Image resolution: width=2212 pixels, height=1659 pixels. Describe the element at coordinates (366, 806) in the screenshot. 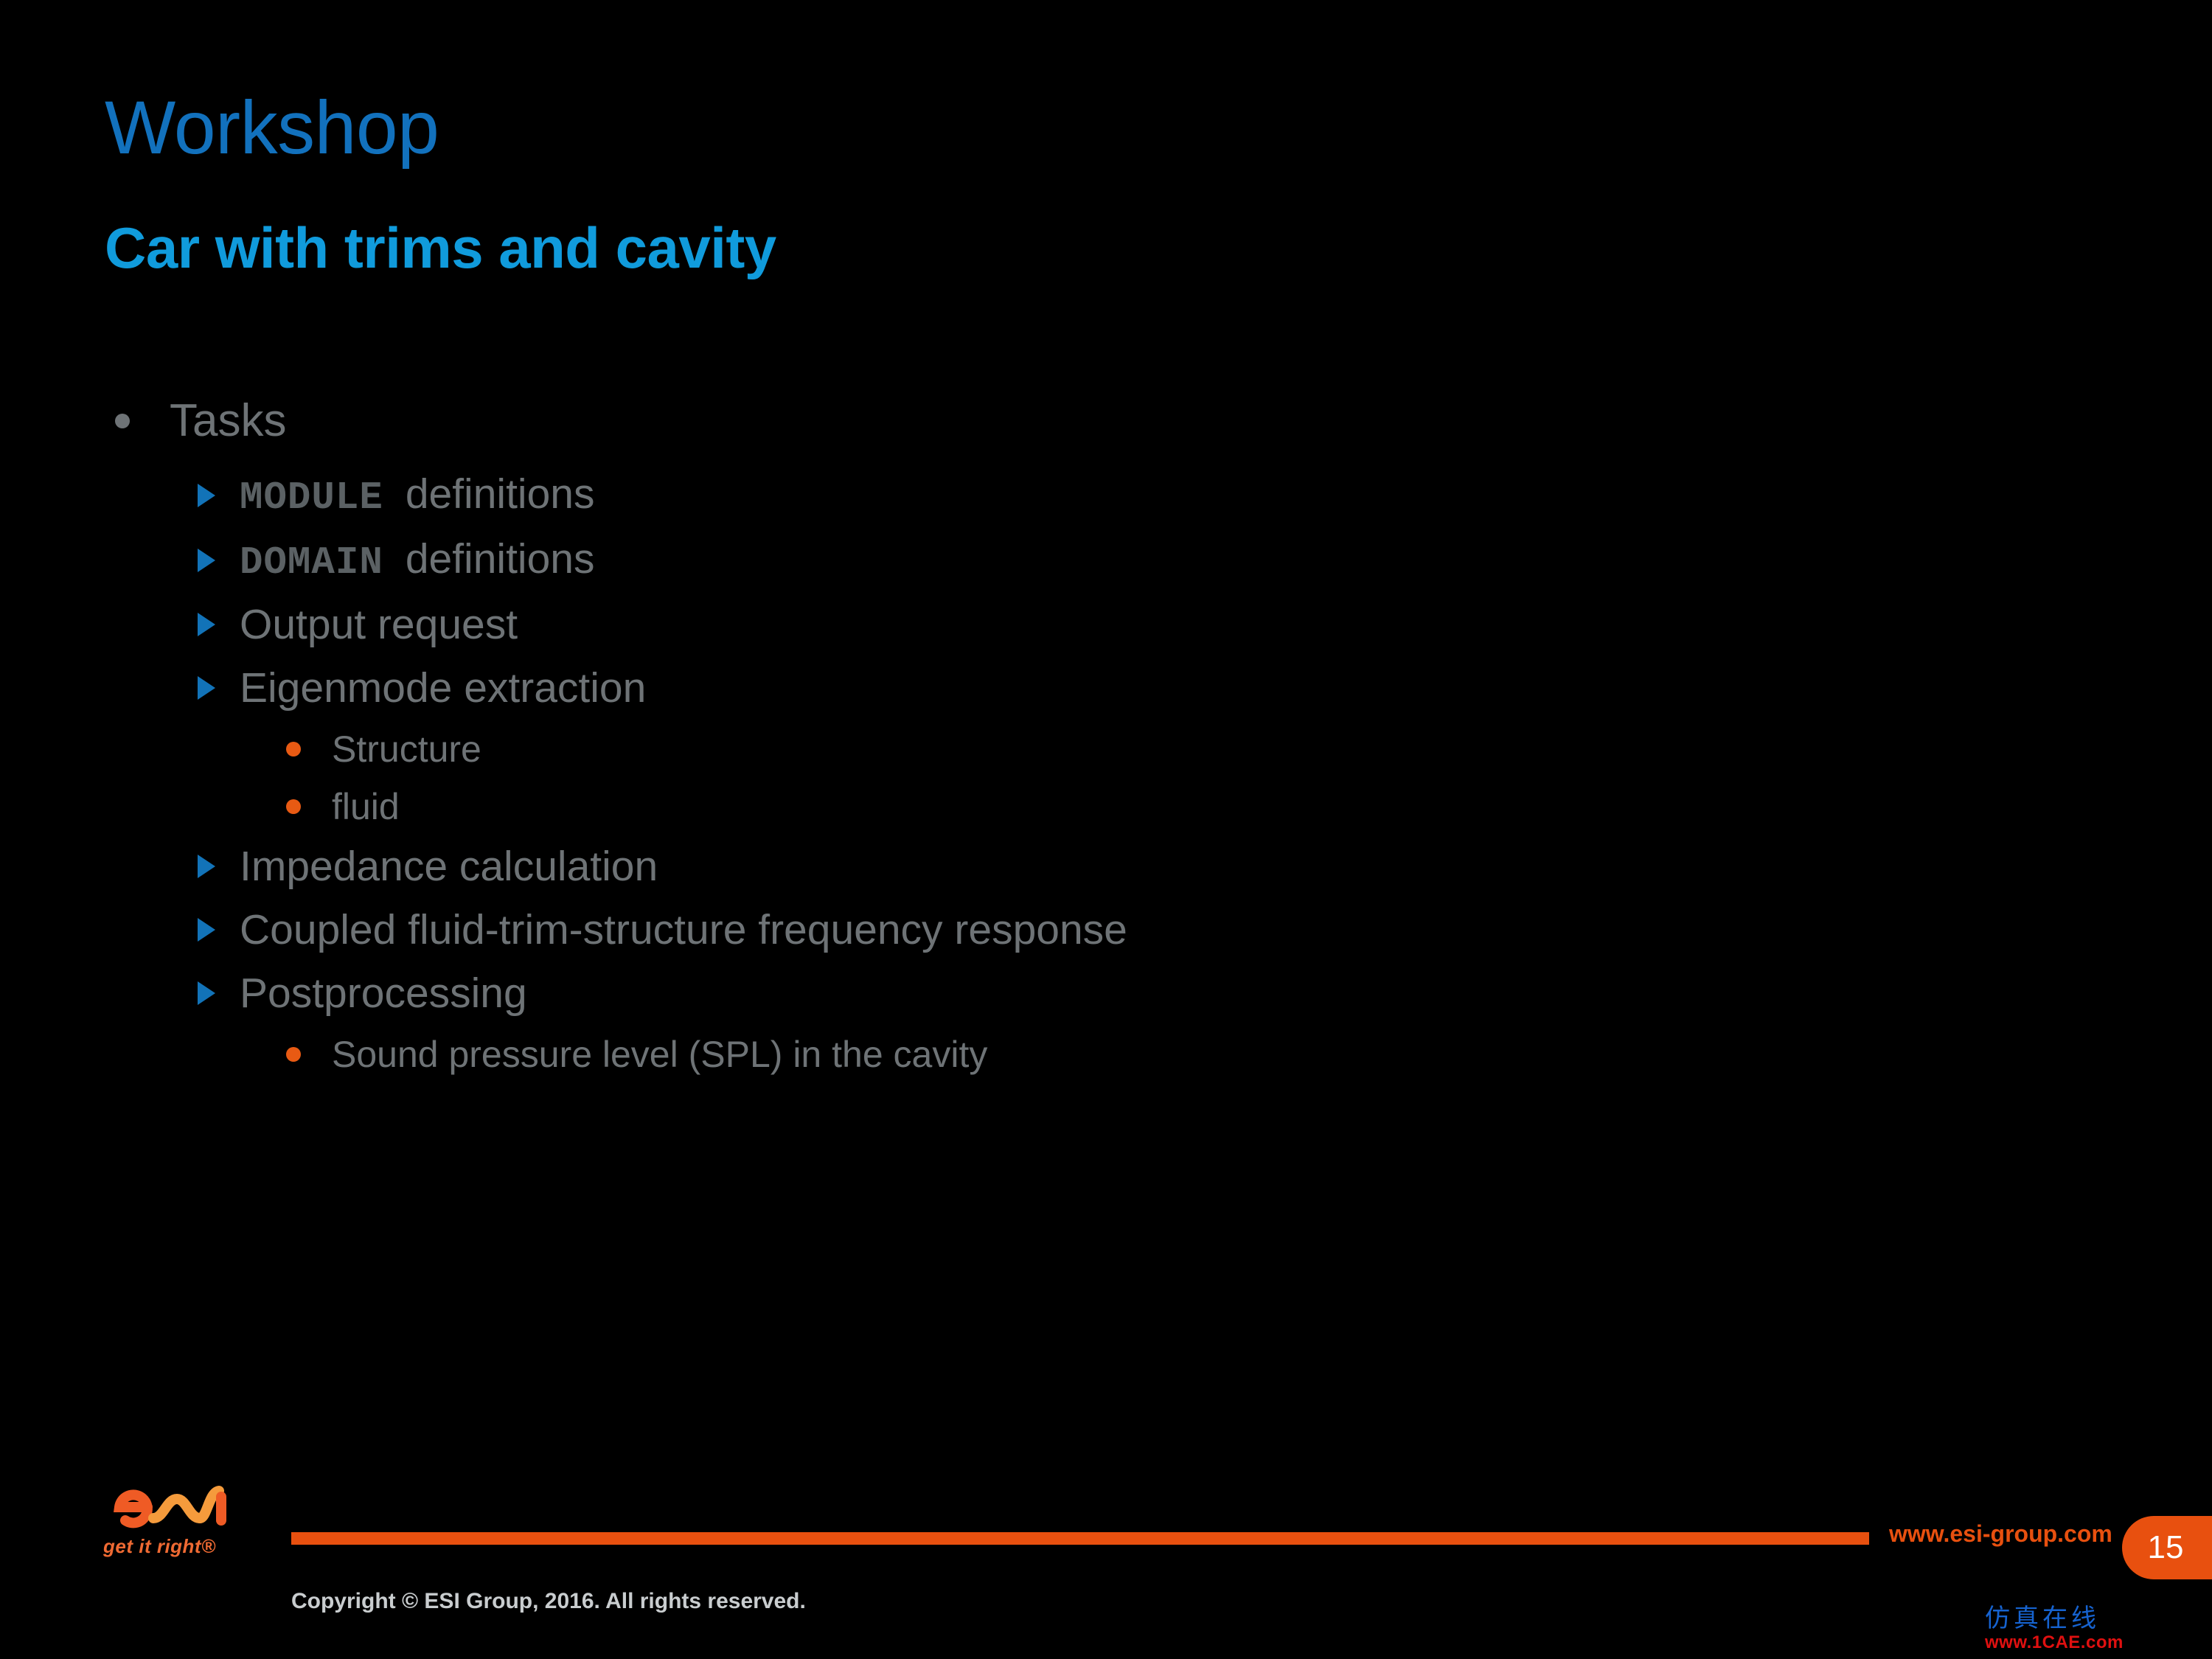

I see `list-item-label: fluid` at that location.